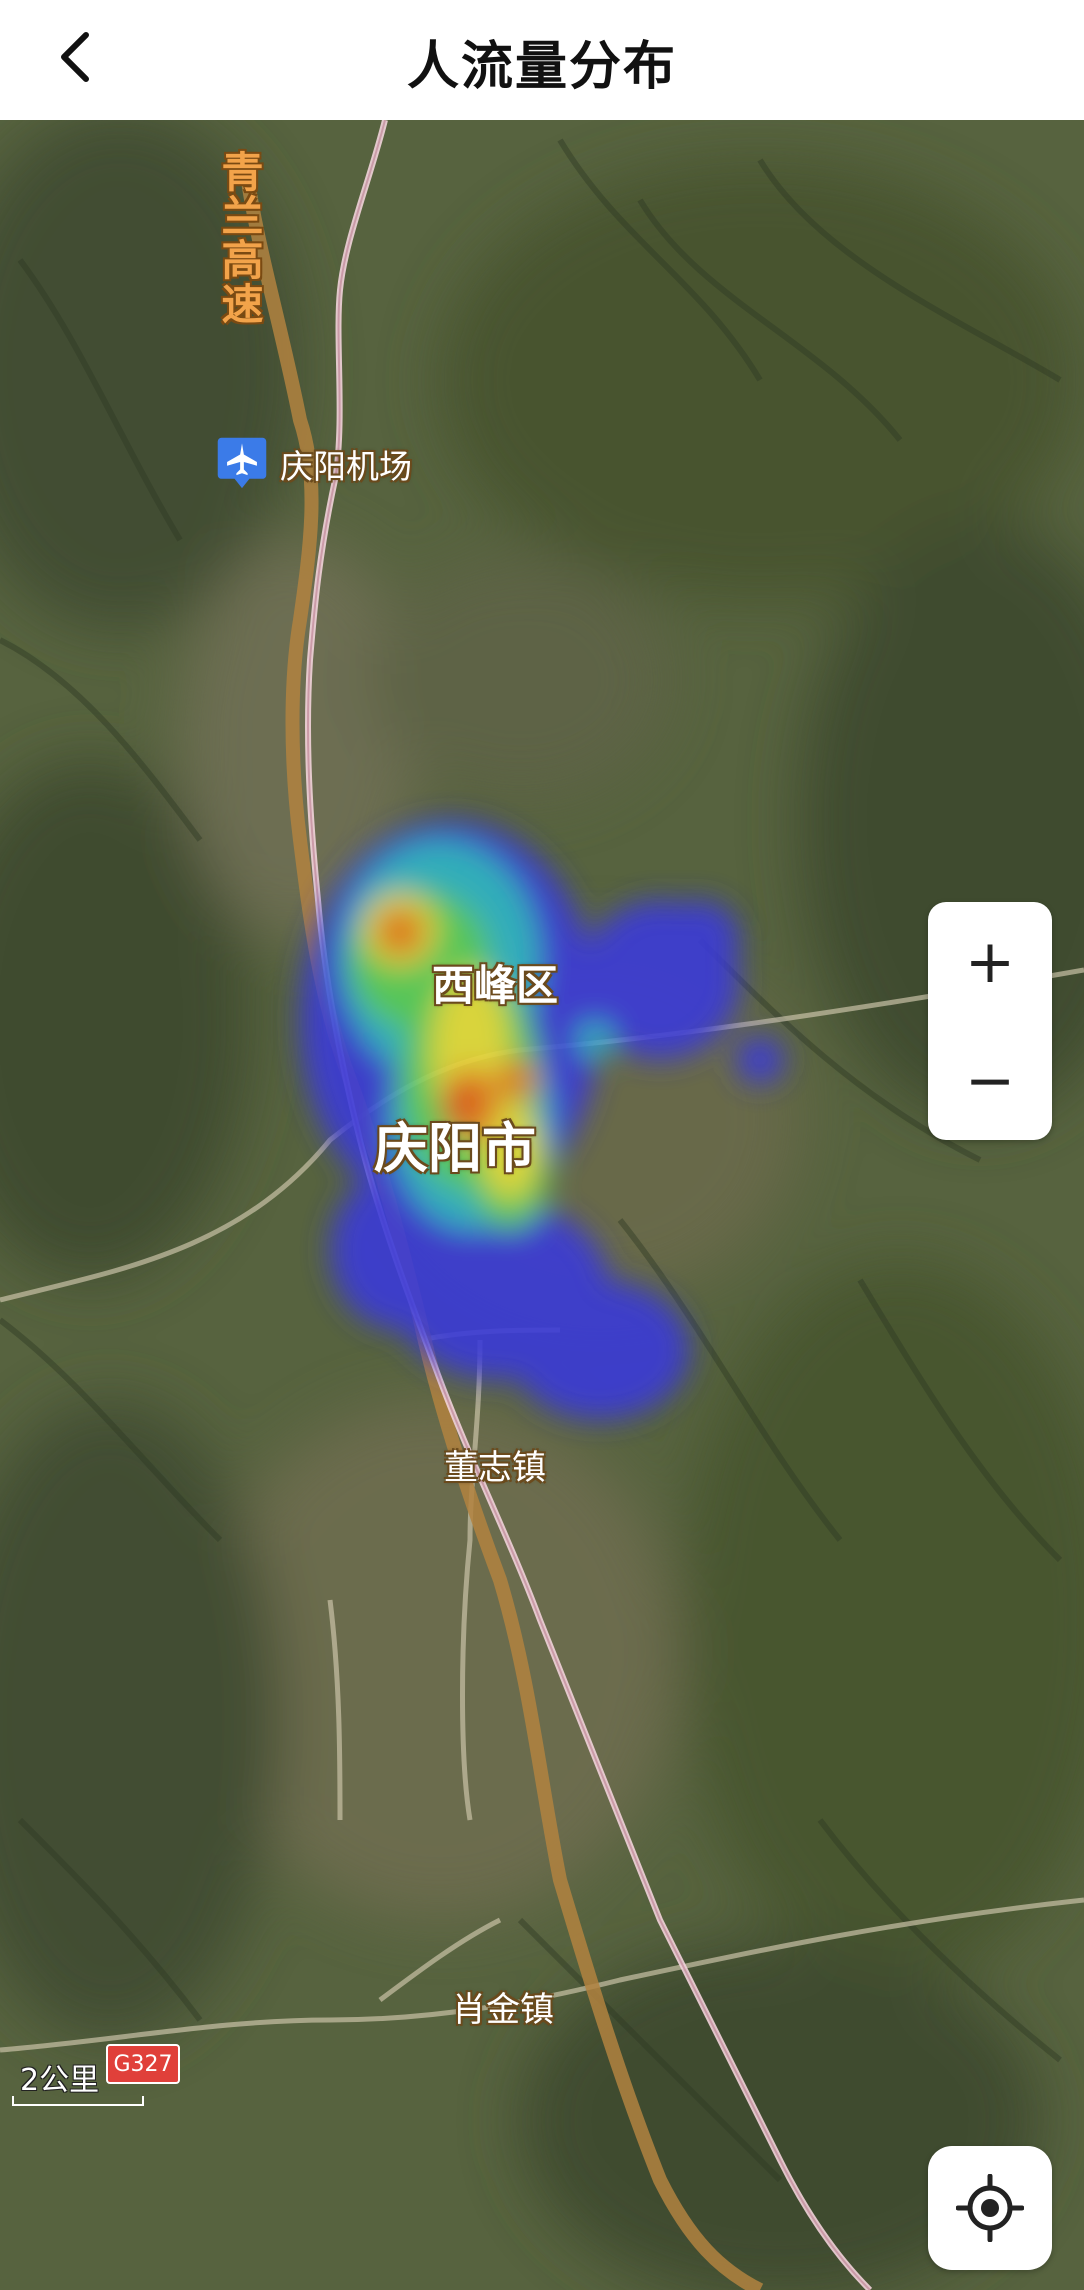 This screenshot has width=1084, height=2290. What do you see at coordinates (242, 462) in the screenshot?
I see `airport-icon` at bounding box center [242, 462].